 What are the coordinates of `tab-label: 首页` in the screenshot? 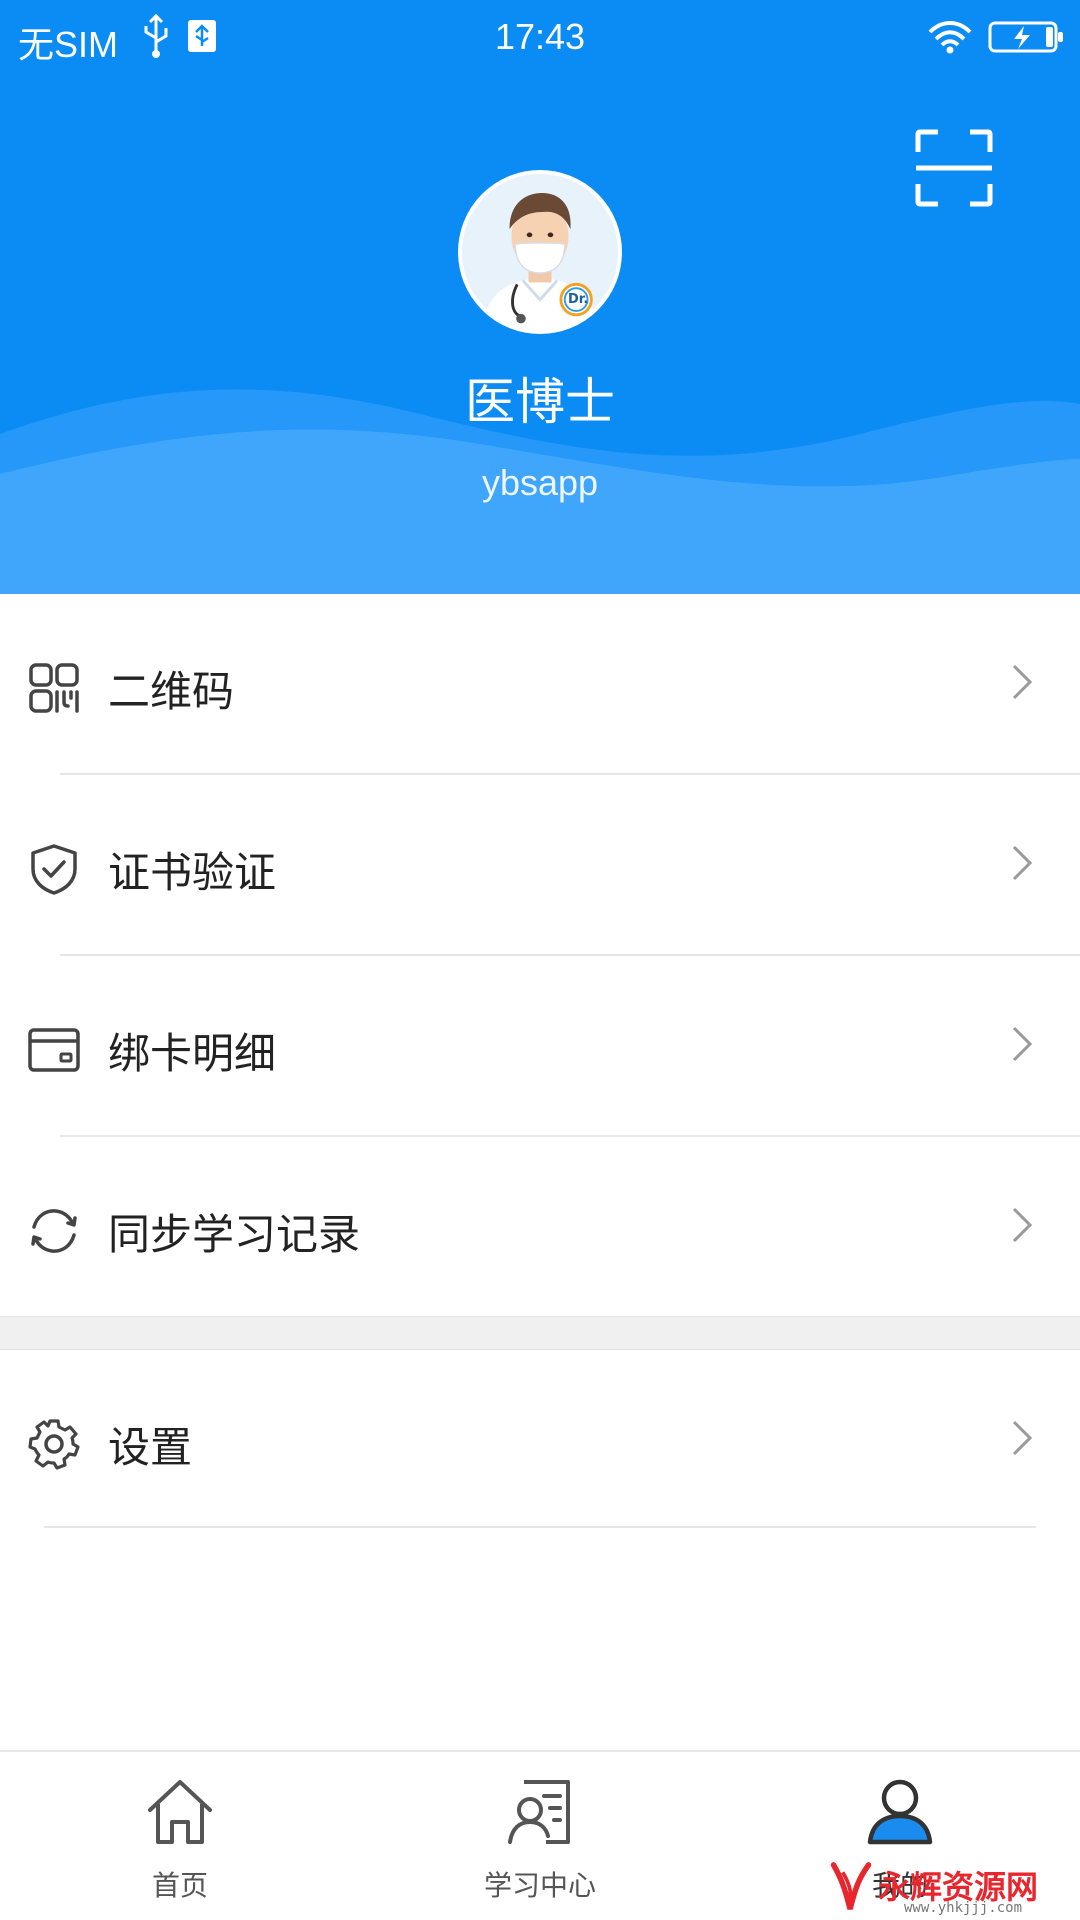 It's located at (179, 1885).